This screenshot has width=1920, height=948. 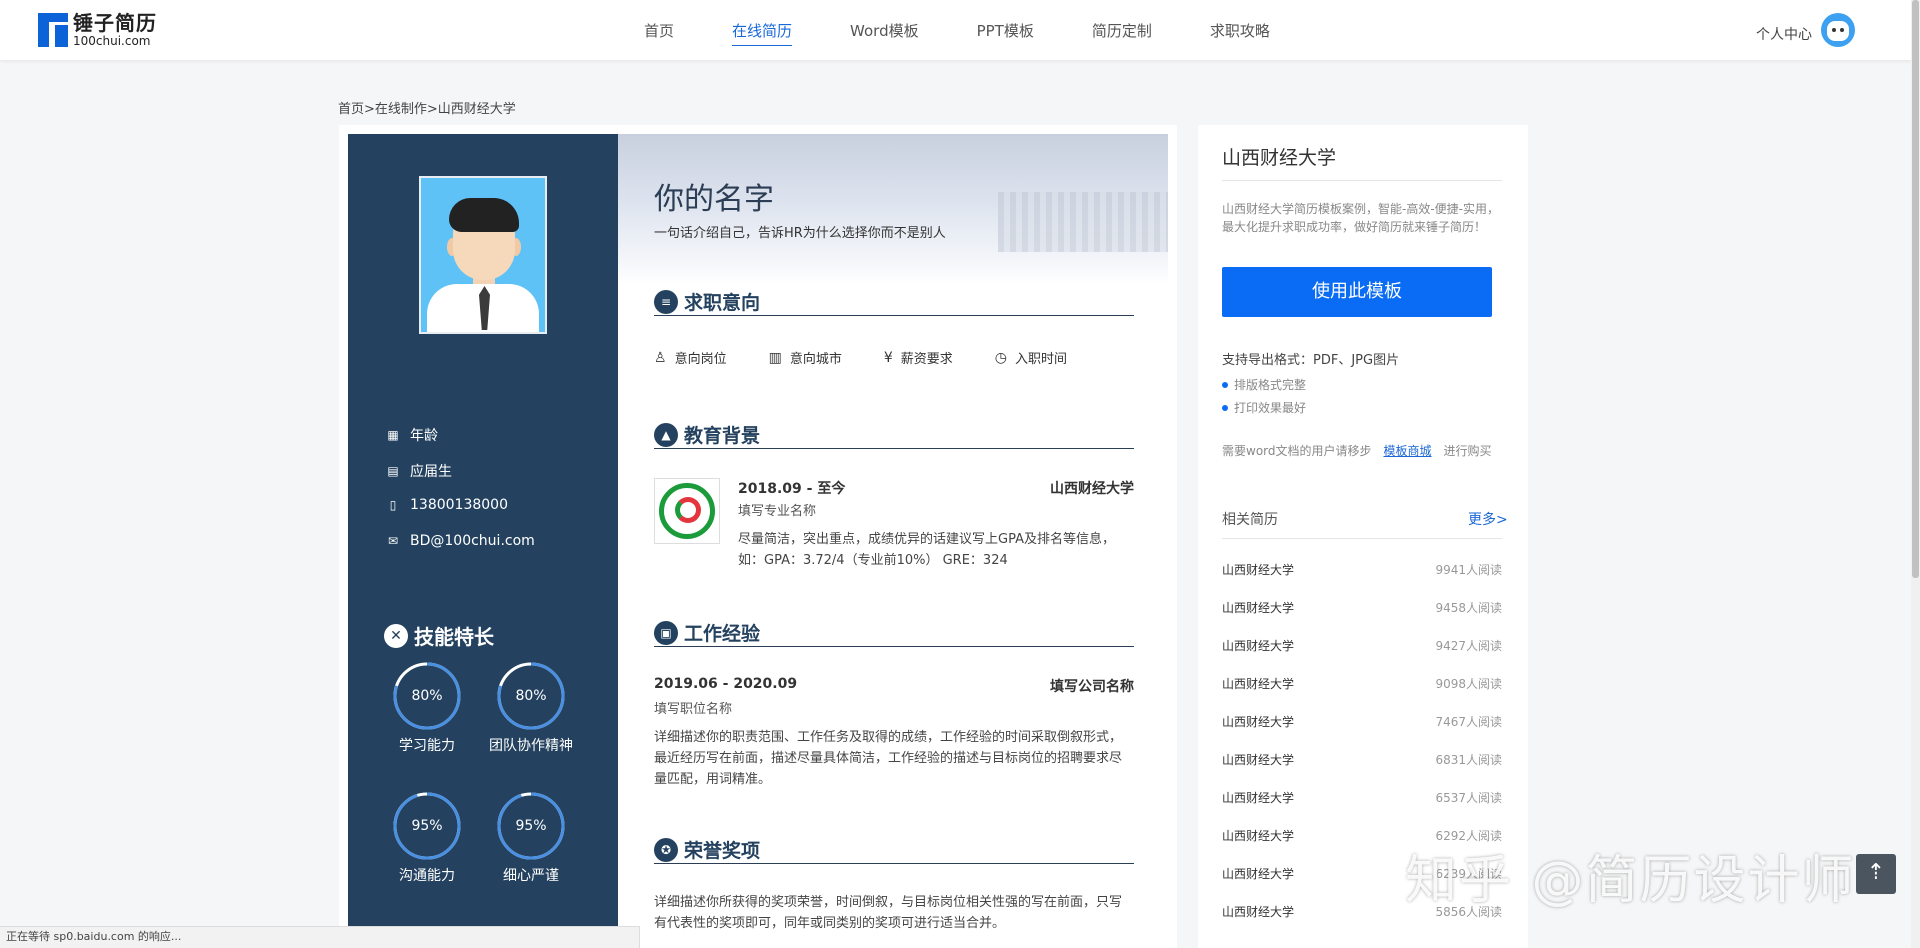 I want to click on template-title: 山西财经大学, so click(x=1279, y=158).